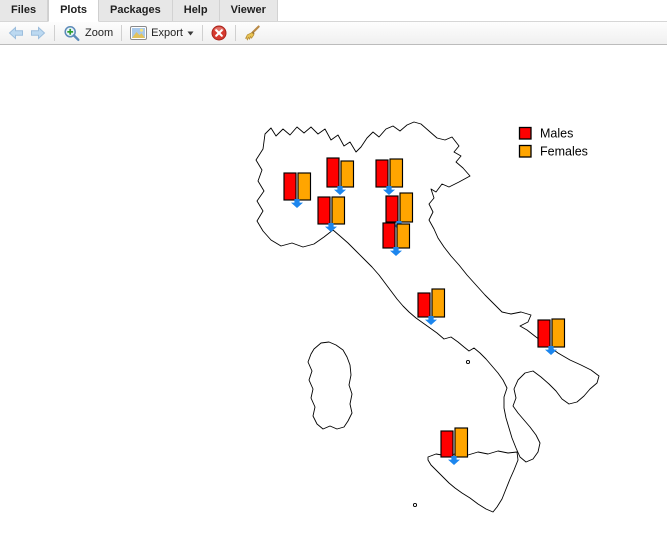  Describe the element at coordinates (135, 10) in the screenshot. I see `tab-packages: Packages` at that location.